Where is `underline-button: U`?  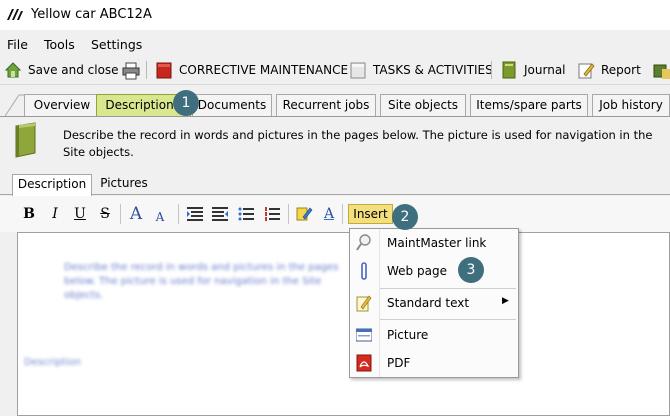
underline-button: U is located at coordinates (80, 214).